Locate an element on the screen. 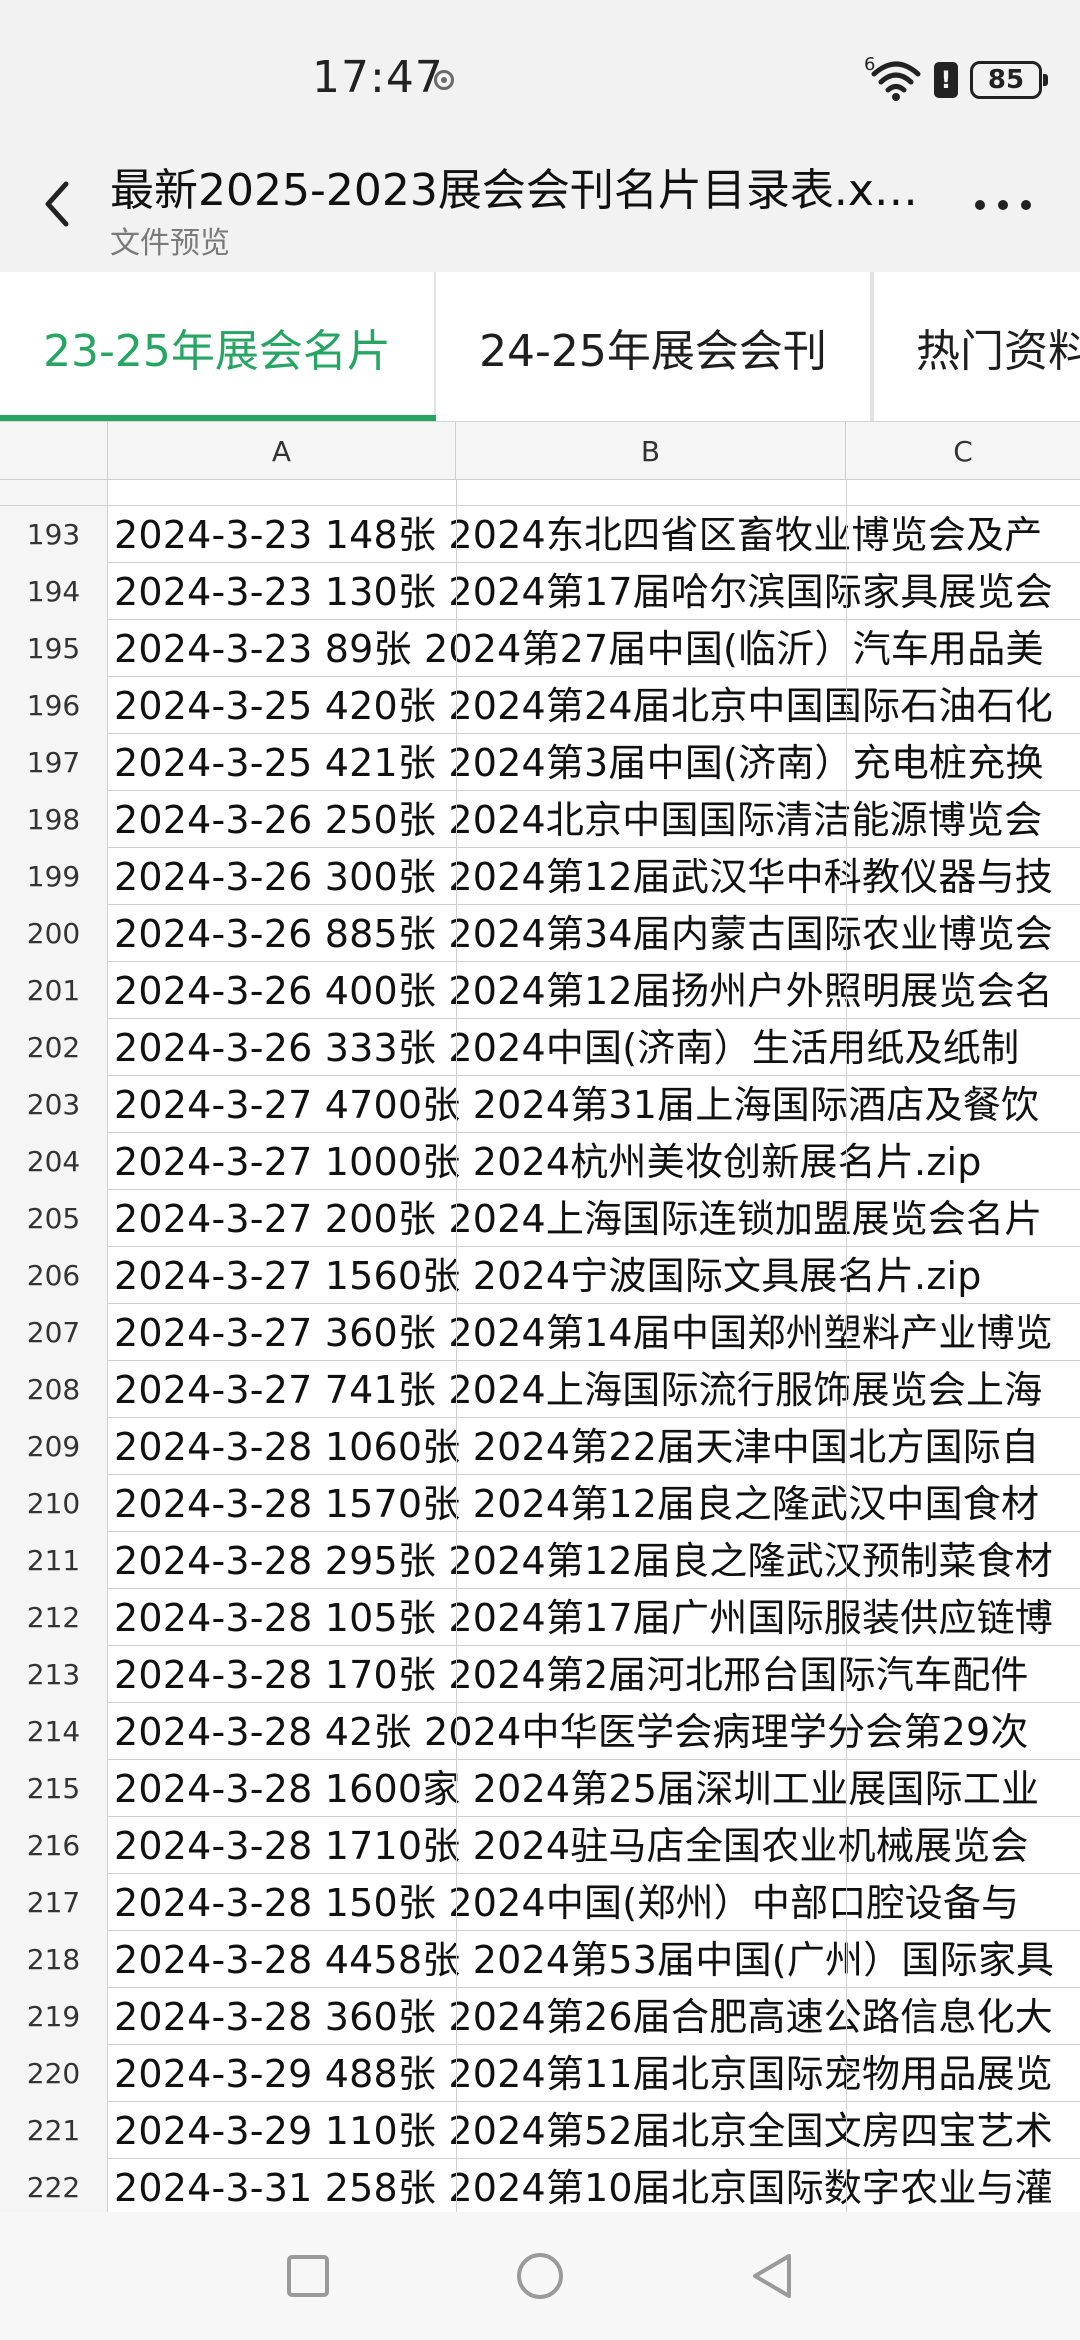 Image resolution: width=1080 pixels, height=2340 pixels. table-row: 206 2024-3-27 1560张 2024宁波国际文具展名片.zip is located at coordinates (540, 1275).